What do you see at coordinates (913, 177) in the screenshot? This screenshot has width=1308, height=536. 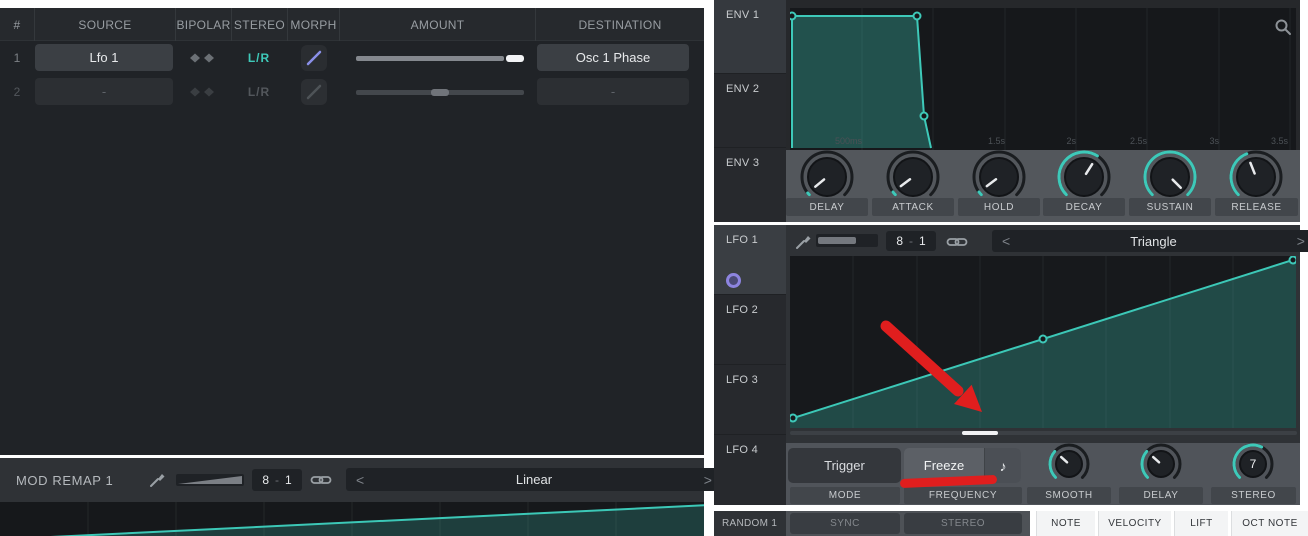 I see `attack-knob` at bounding box center [913, 177].